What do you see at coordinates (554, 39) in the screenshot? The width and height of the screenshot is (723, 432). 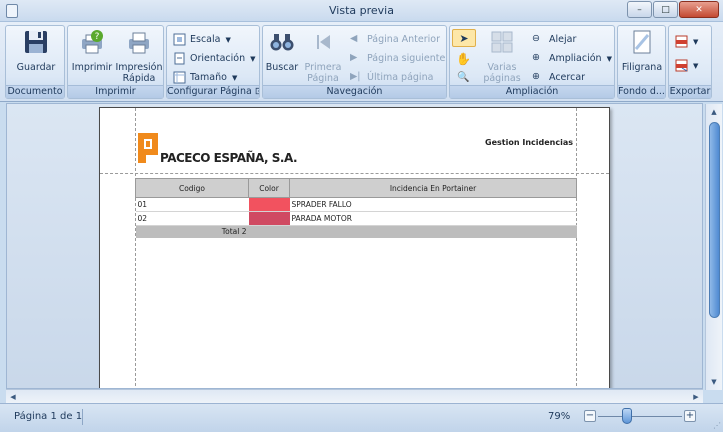 I see `alejar-button: ⊖ Alejar` at bounding box center [554, 39].